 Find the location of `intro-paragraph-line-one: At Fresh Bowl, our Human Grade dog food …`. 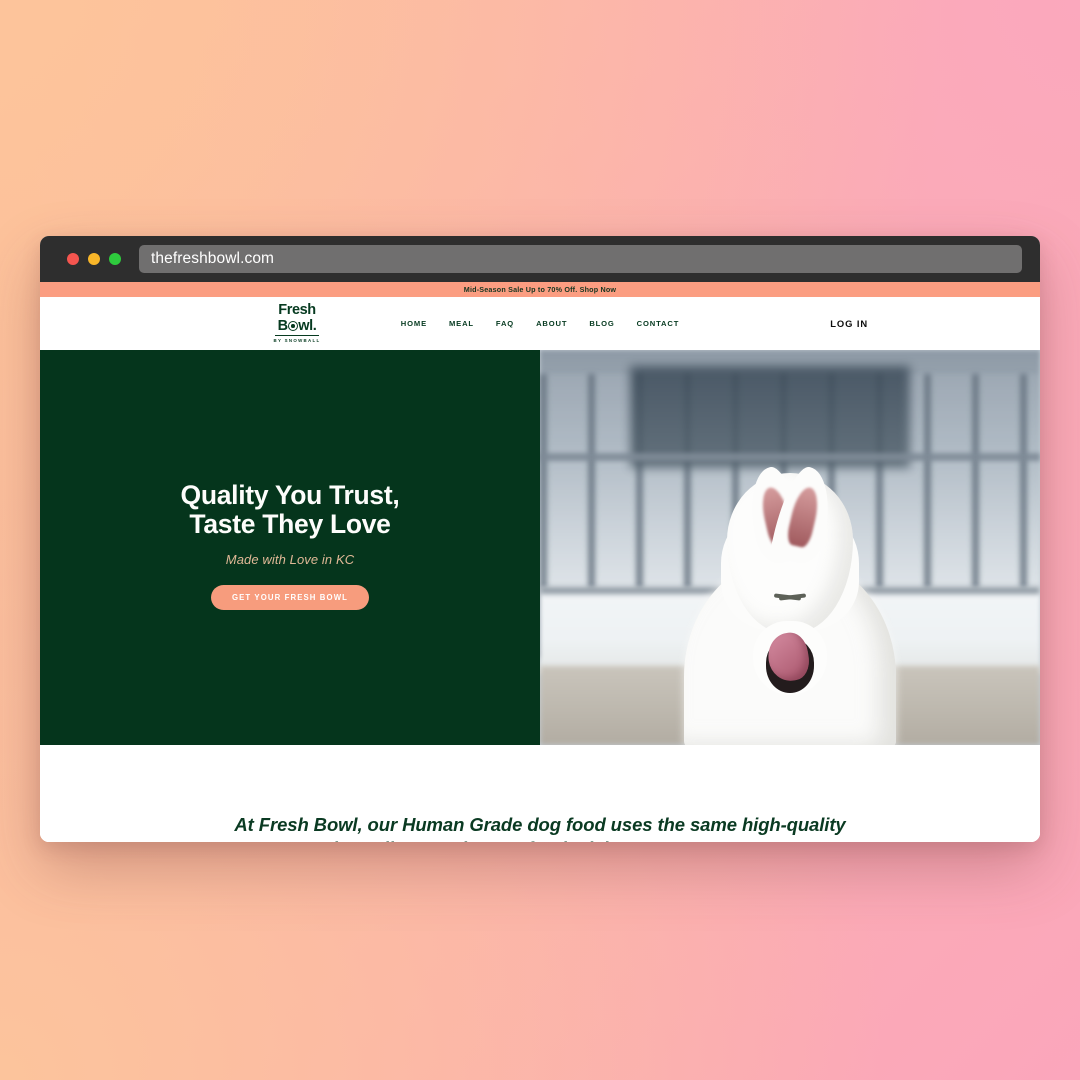

intro-paragraph-line-one: At Fresh Bowl, our Human Grade dog food … is located at coordinates (485, 824).